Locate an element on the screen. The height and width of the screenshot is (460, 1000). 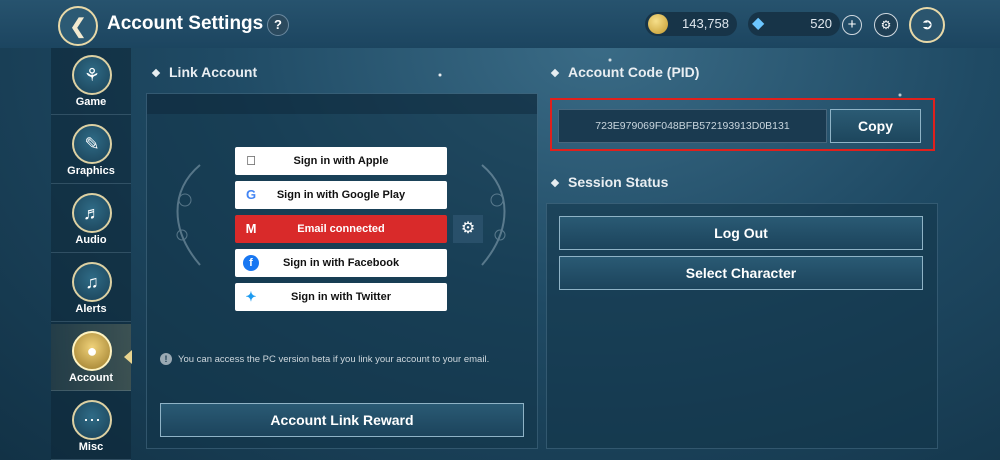
sidebar-item-label: Misc is located at coordinates (91, 447).